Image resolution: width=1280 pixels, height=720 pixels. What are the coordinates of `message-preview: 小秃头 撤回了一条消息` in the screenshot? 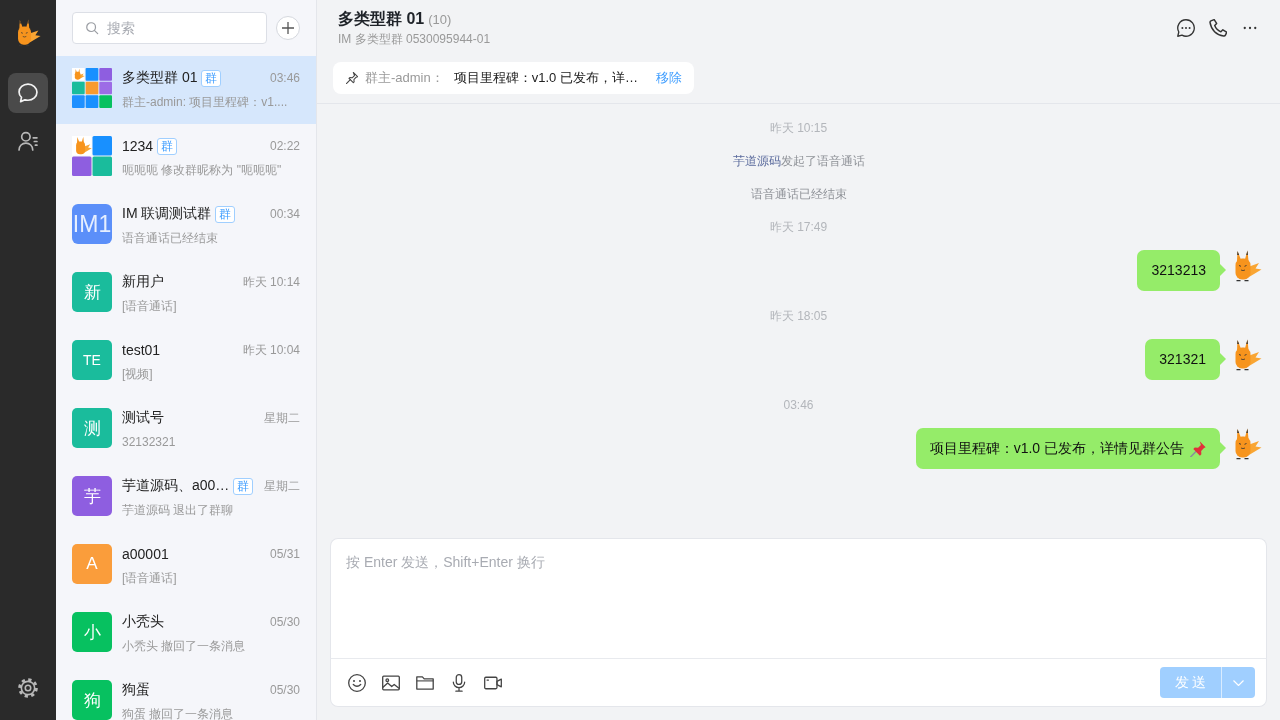 It's located at (184, 646).